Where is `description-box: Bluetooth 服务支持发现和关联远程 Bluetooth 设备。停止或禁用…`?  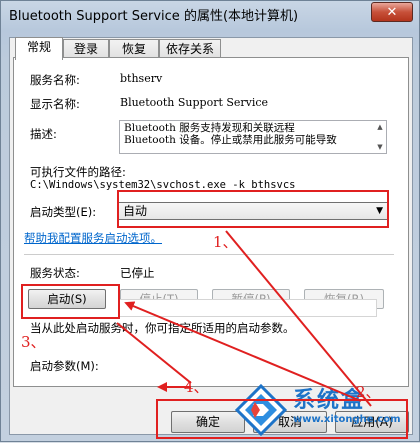
description-box: Bluetooth 服务支持发现和关联远程 Bluetooth 设备。停止或禁用… is located at coordinates (253, 137).